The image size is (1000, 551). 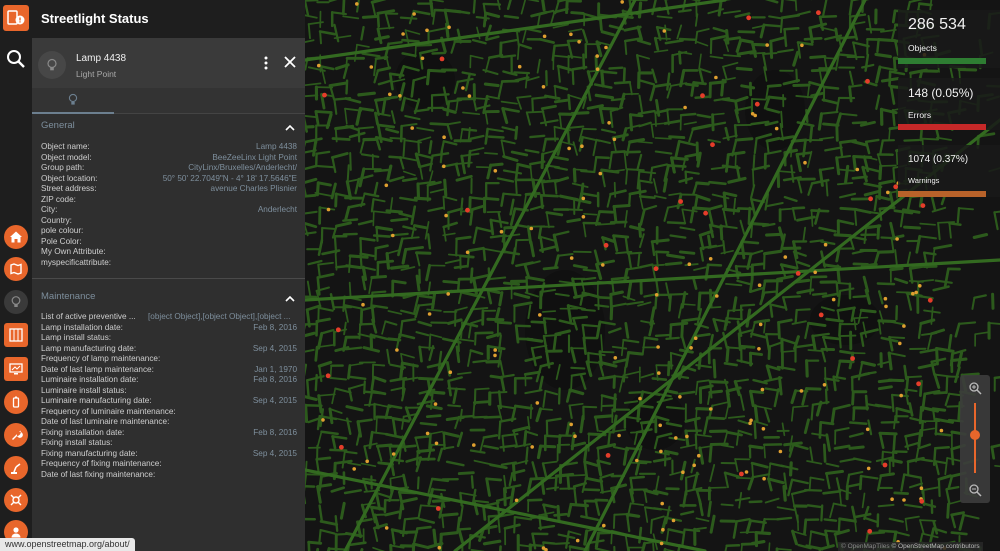 I want to click on detail-key: Street address:, so click(x=69, y=188).